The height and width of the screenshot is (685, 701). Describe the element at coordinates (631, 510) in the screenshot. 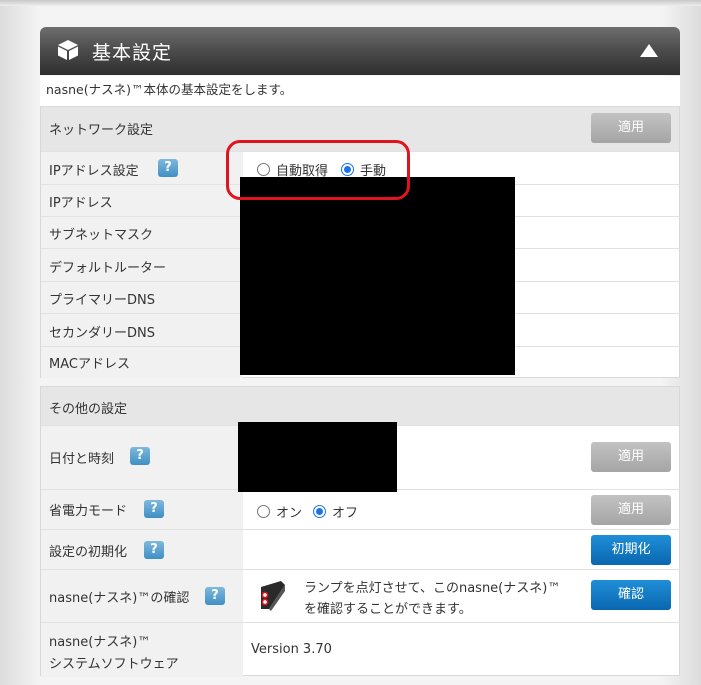

I see `power-apply-button: 適用` at that location.